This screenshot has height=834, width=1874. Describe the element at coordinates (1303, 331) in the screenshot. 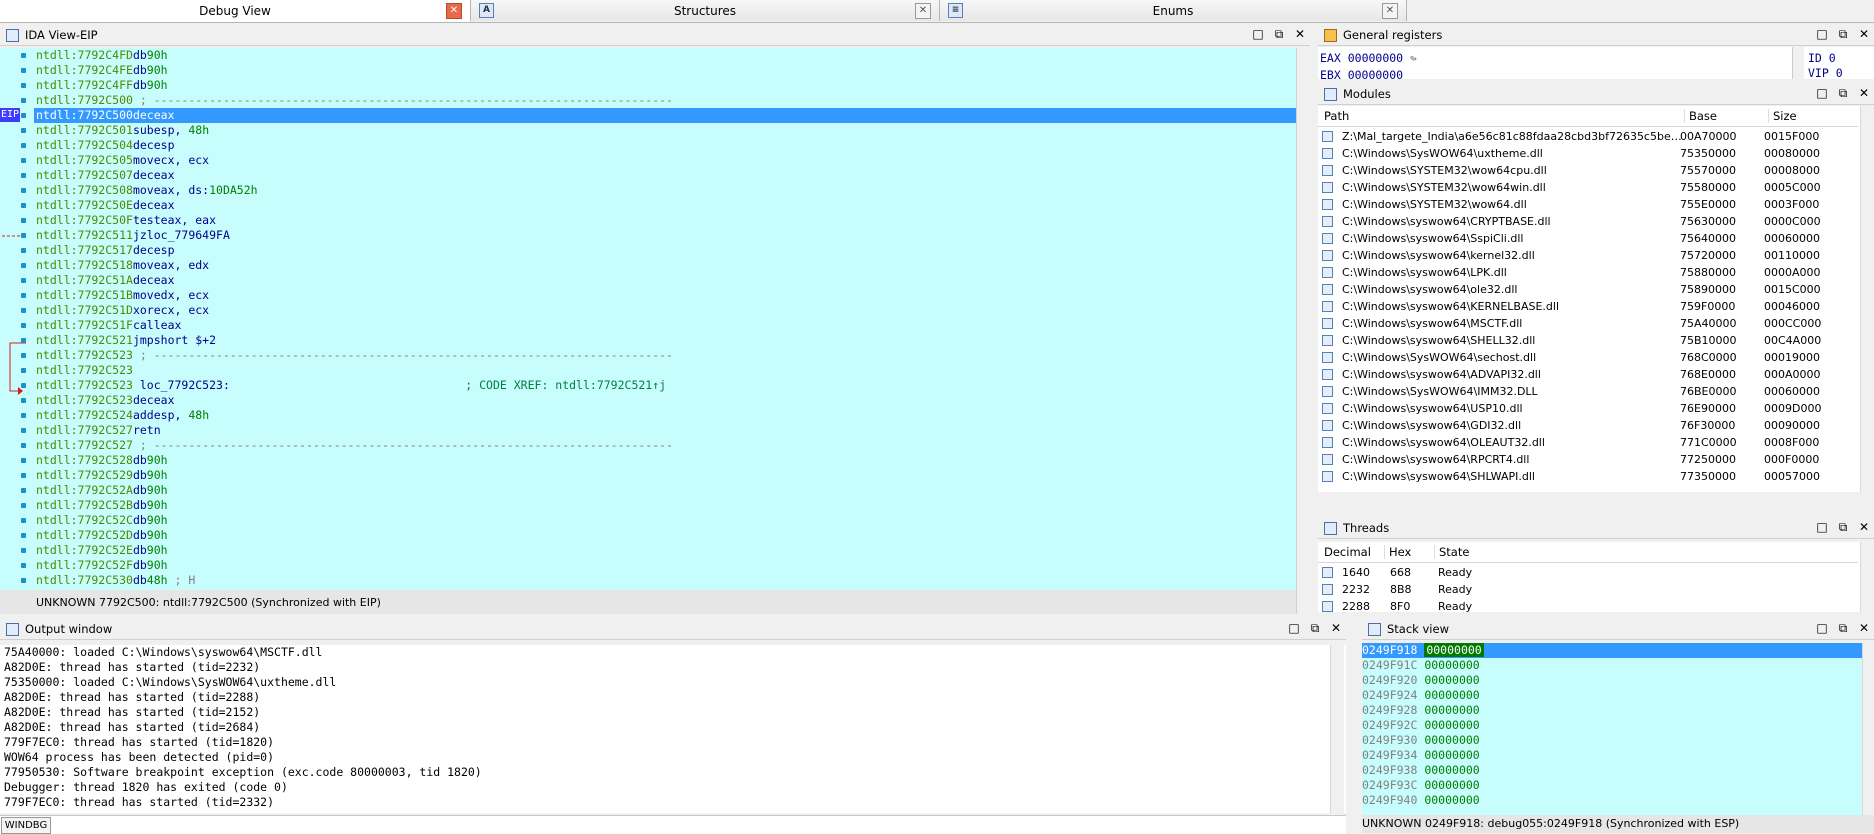

I see `ida-scrollbar` at that location.